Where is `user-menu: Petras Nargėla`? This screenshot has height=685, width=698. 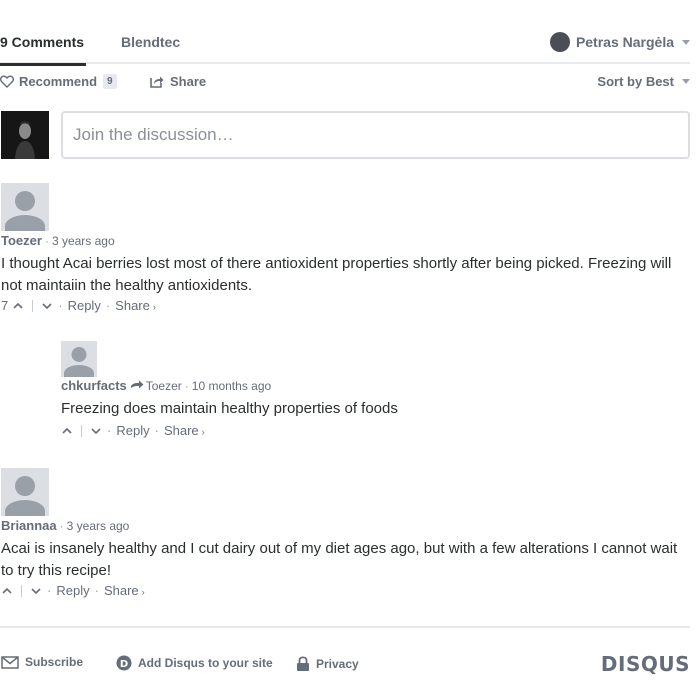
user-menu: Petras Nargėla is located at coordinates (619, 42).